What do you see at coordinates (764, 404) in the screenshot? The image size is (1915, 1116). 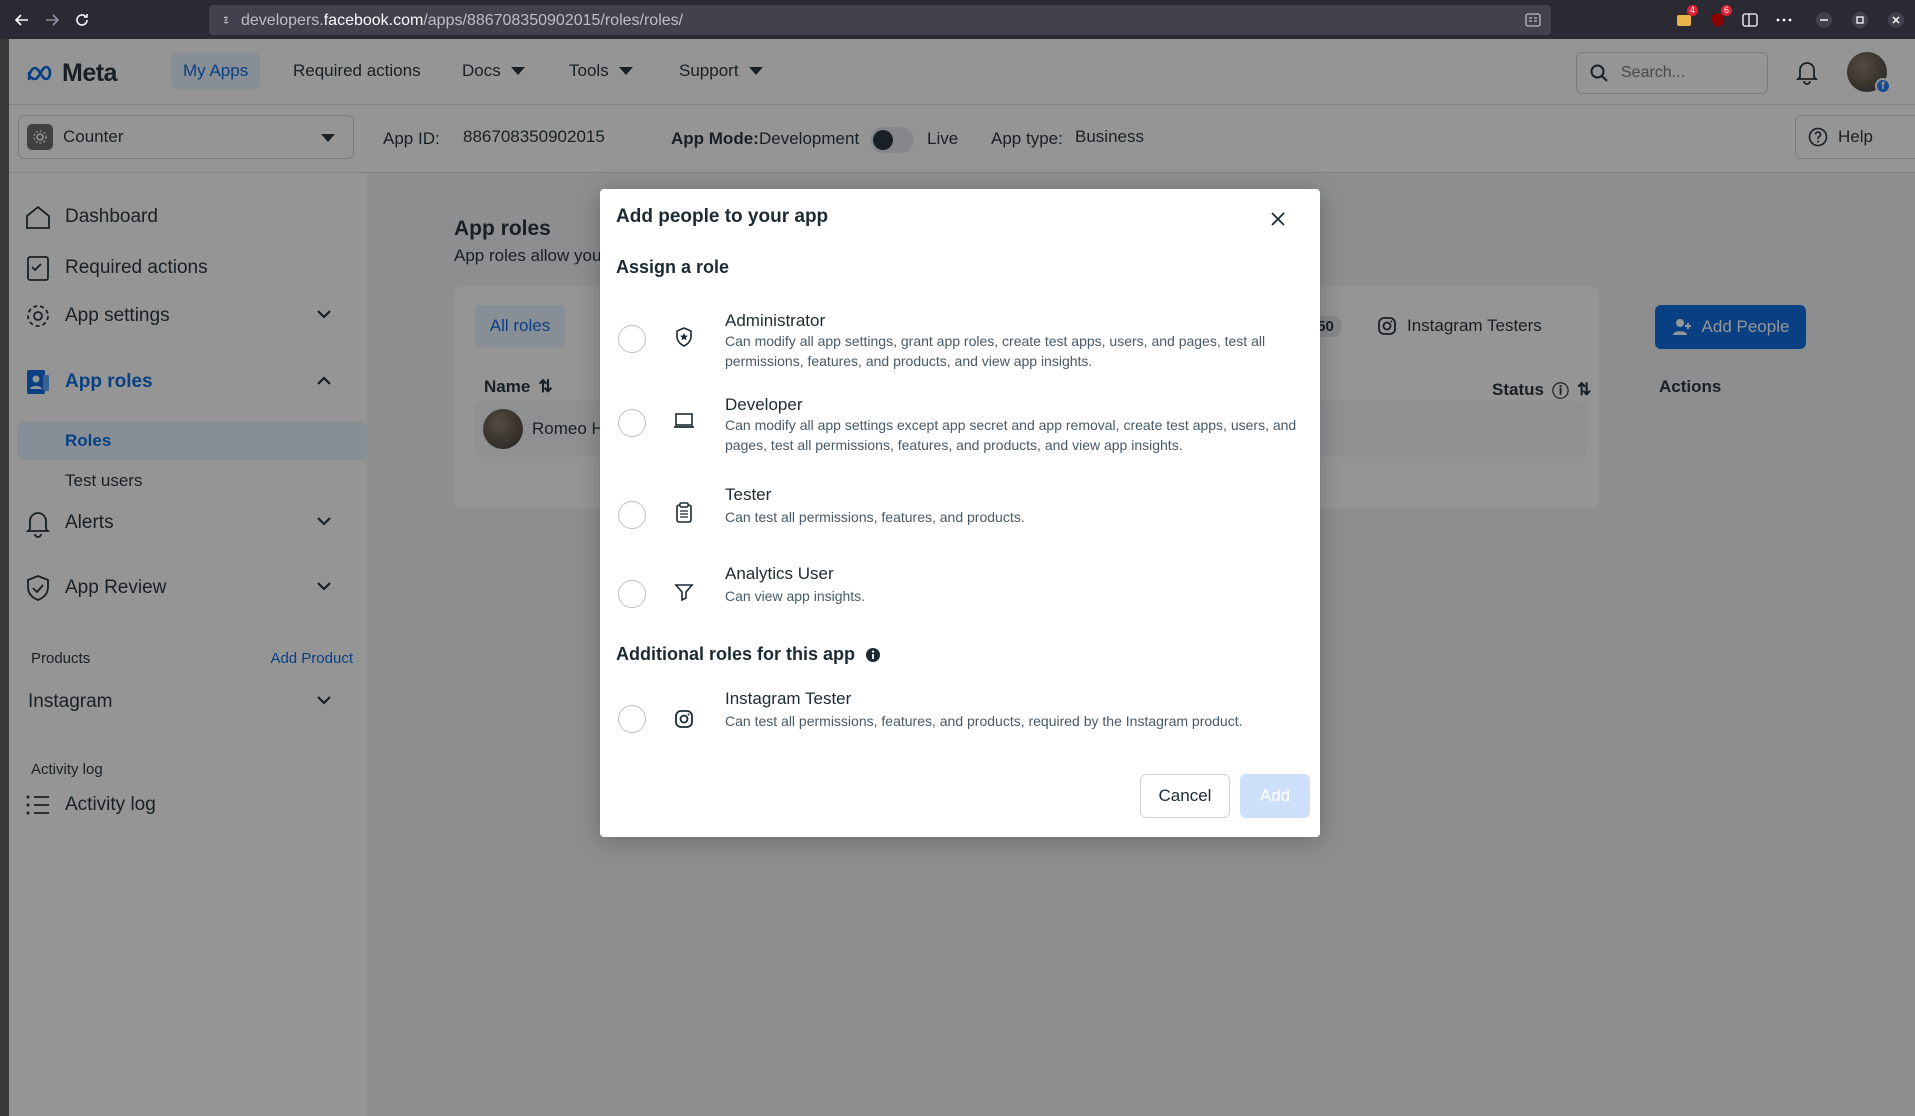 I see `role-name: Developer` at bounding box center [764, 404].